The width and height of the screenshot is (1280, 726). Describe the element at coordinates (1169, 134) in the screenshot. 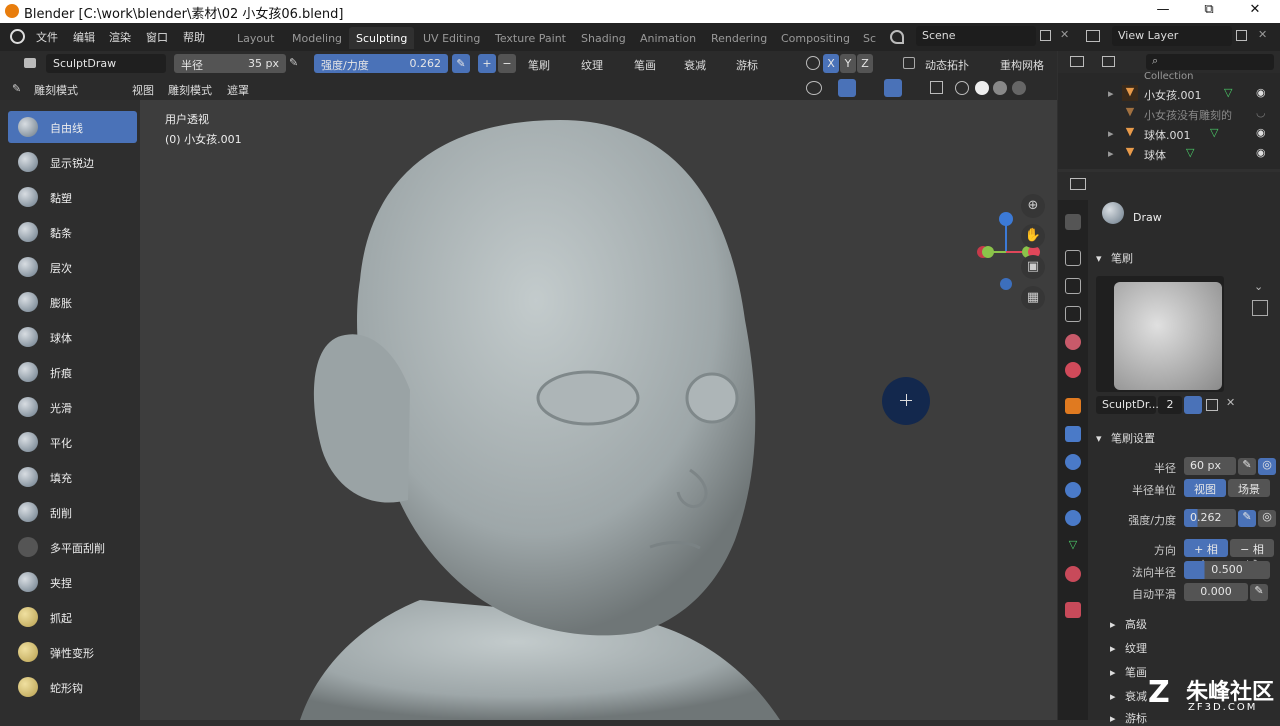

I see `outliner-item: ▸ ▼ 球体.001 ▽ ◉` at that location.